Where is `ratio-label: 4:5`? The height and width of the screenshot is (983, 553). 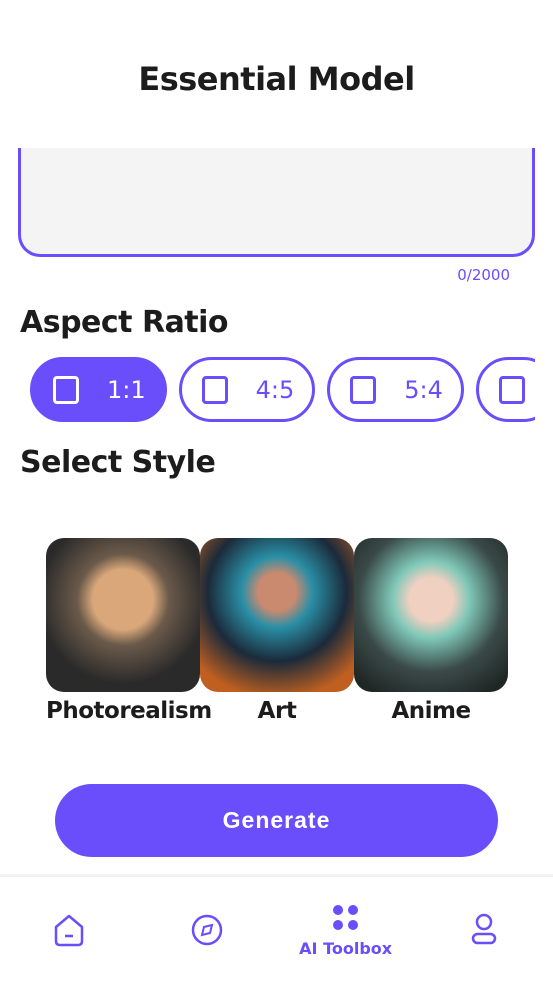
ratio-label: 4:5 is located at coordinates (275, 389).